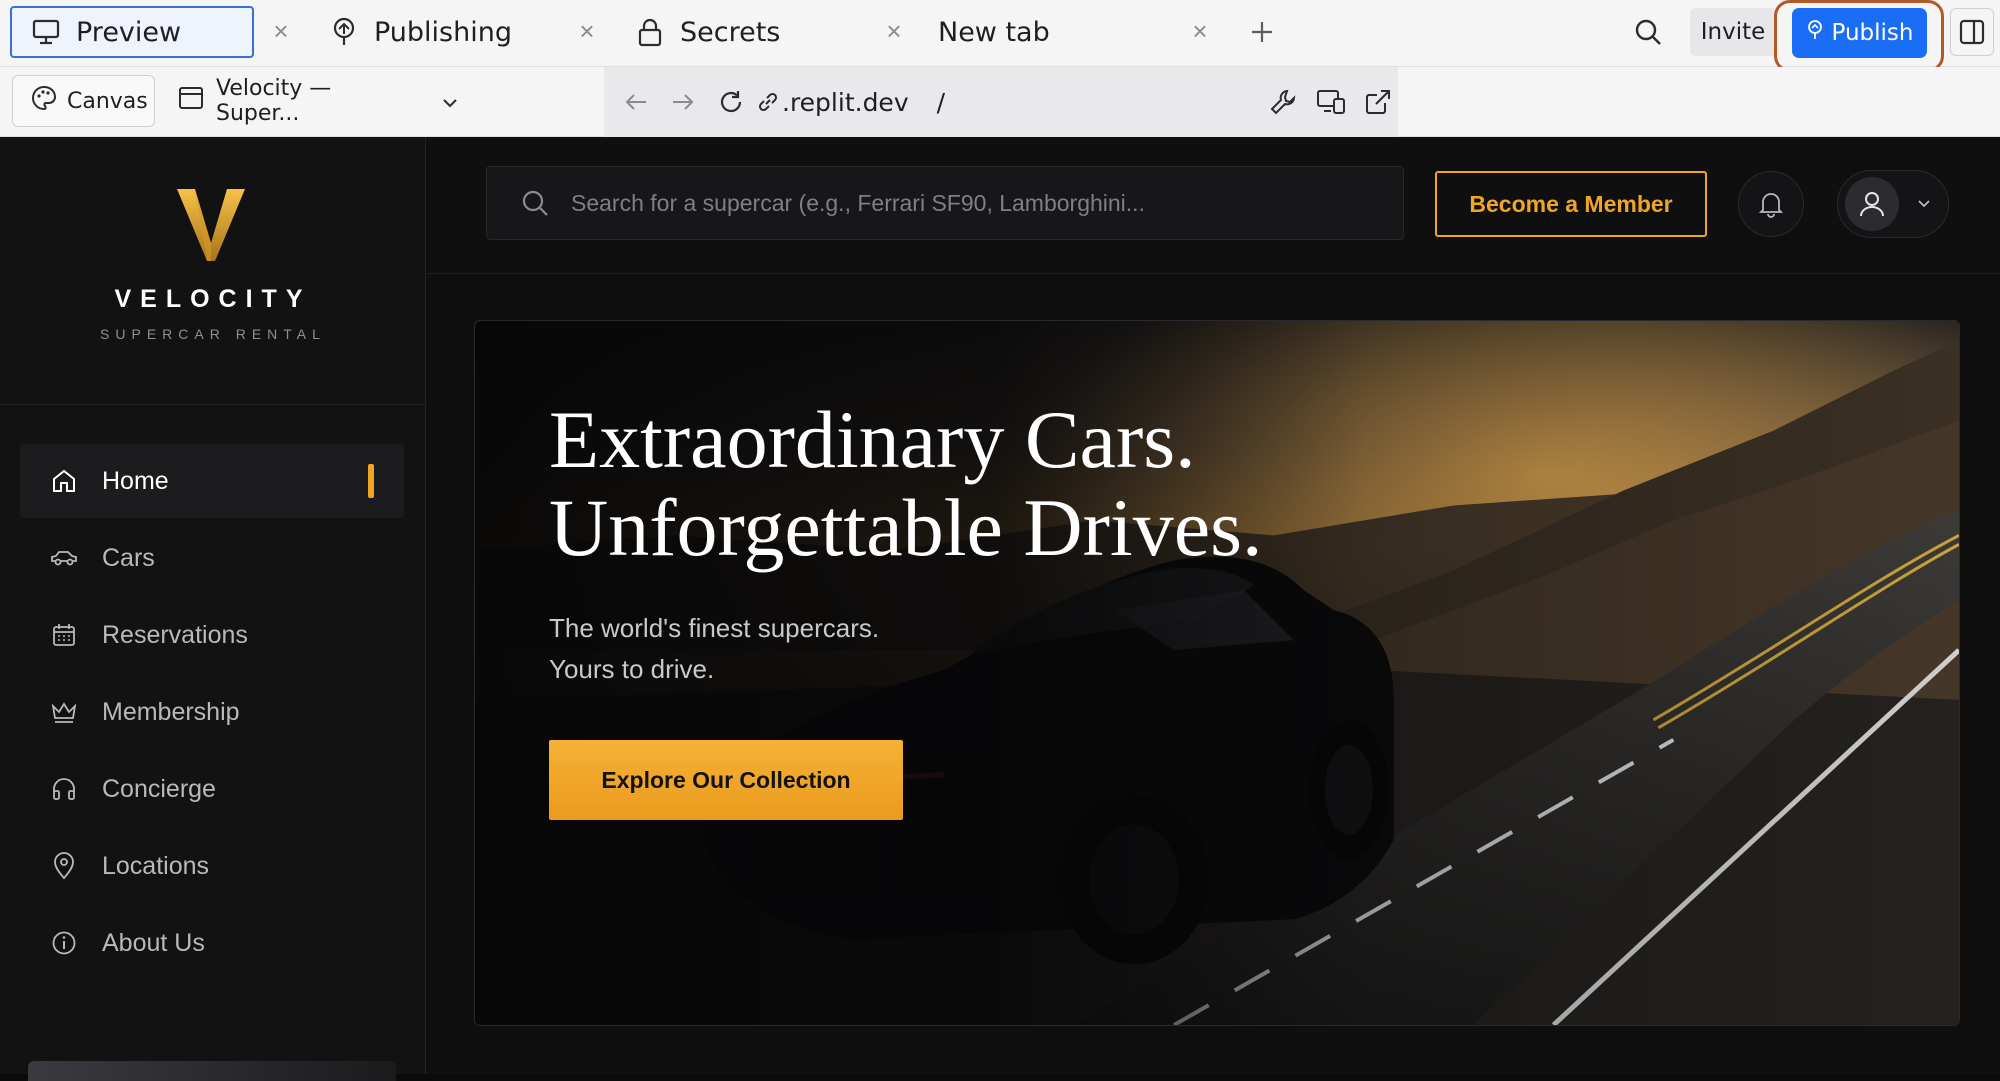 This screenshot has width=2000, height=1081. What do you see at coordinates (845, 102) in the screenshot?
I see `url-text: .replit.dev` at bounding box center [845, 102].